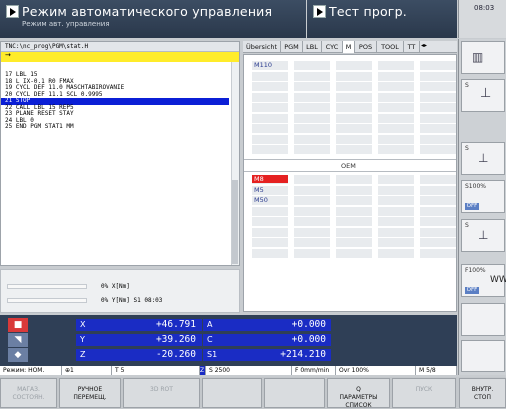 Image resolution: width=506 pixels, height=409 pixels. Describe the element at coordinates (482, 19) in the screenshot. I see `clock-panel: 08:03` at that location.